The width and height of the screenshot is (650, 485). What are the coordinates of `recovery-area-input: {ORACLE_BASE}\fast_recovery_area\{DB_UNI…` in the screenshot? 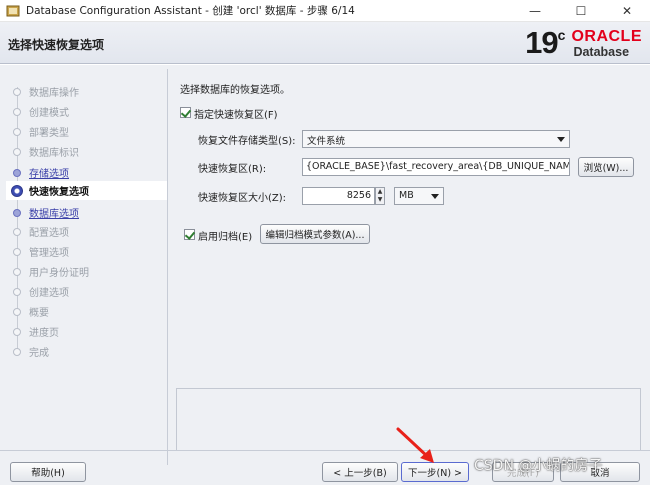 It's located at (436, 167).